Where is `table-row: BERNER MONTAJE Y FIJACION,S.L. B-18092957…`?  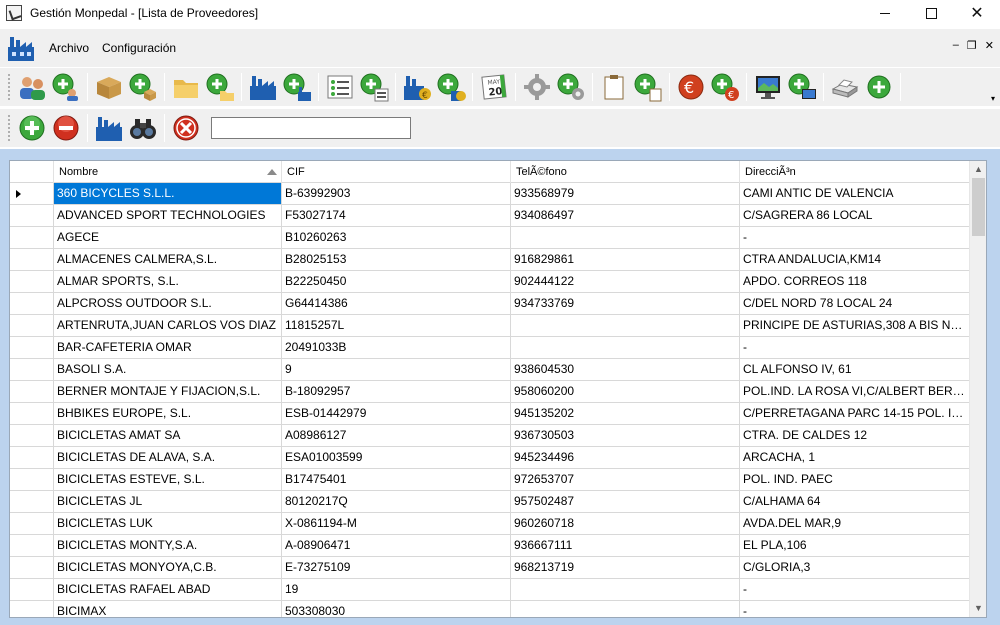
table-row: BERNER MONTAJE Y FIJACION,S.L. B-18092957… is located at coordinates (490, 392).